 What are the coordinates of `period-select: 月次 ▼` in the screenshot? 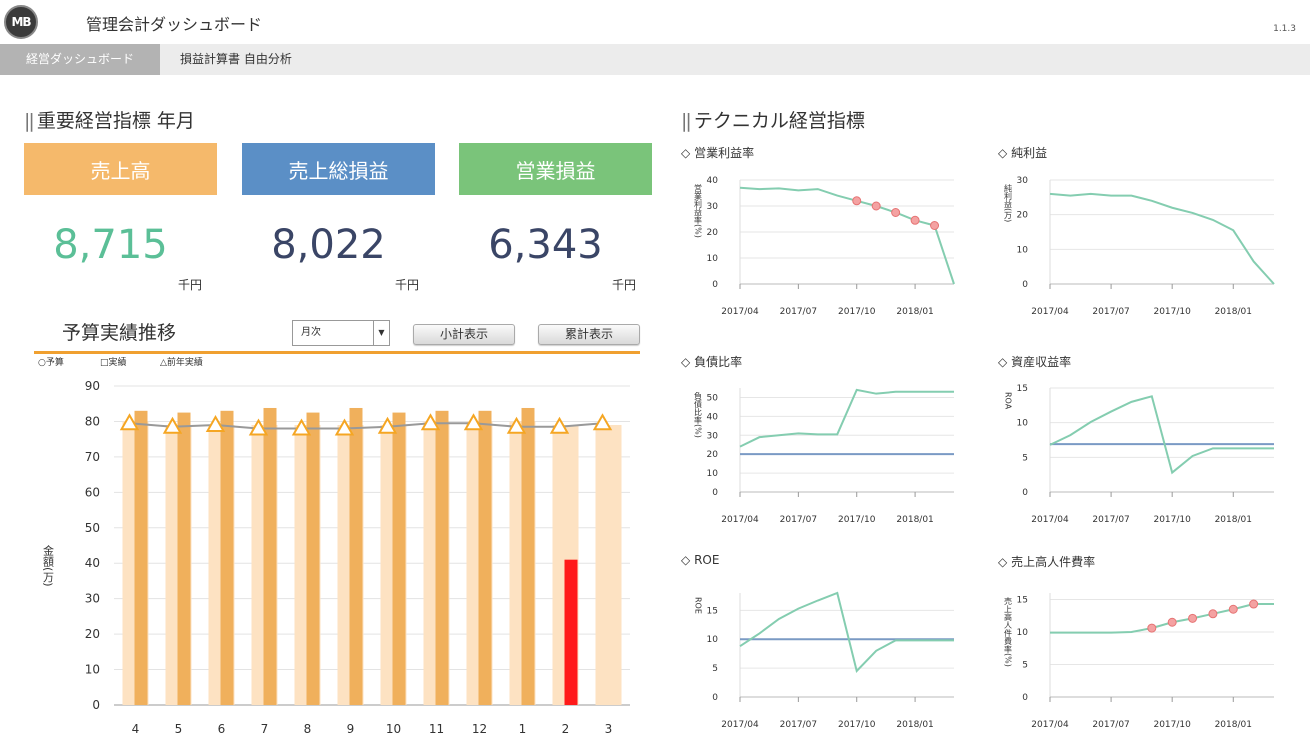 It's located at (341, 333).